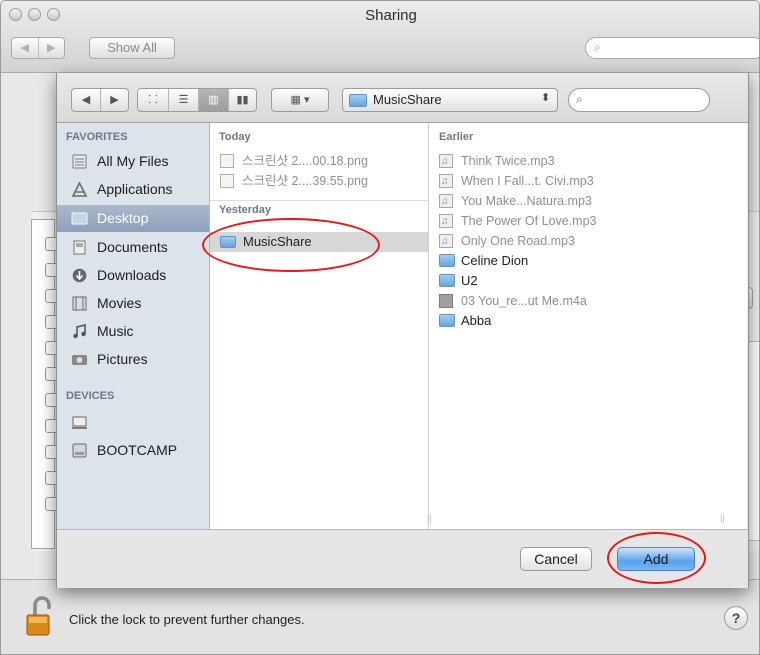  Describe the element at coordinates (86, 100) in the screenshot. I see `sheet-back-button: ◀` at that location.